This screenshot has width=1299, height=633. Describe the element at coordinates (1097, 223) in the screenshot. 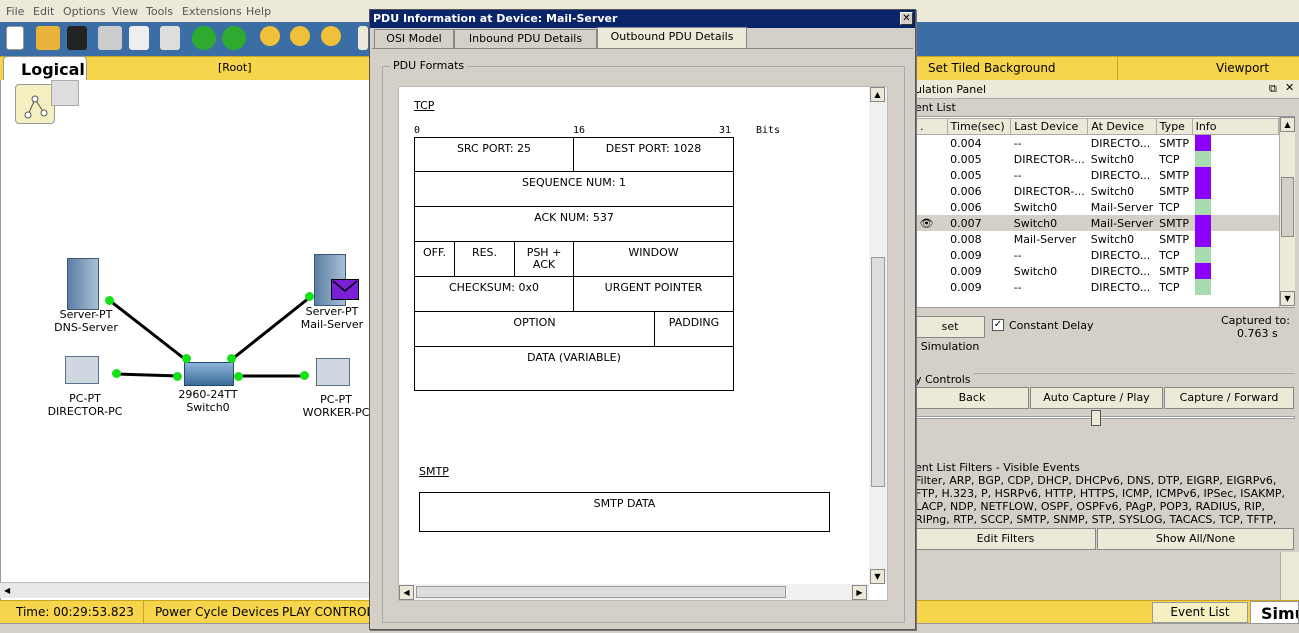

I see `event-row: 👁 0.007 Switch0 Mail-Server SMTP` at that location.